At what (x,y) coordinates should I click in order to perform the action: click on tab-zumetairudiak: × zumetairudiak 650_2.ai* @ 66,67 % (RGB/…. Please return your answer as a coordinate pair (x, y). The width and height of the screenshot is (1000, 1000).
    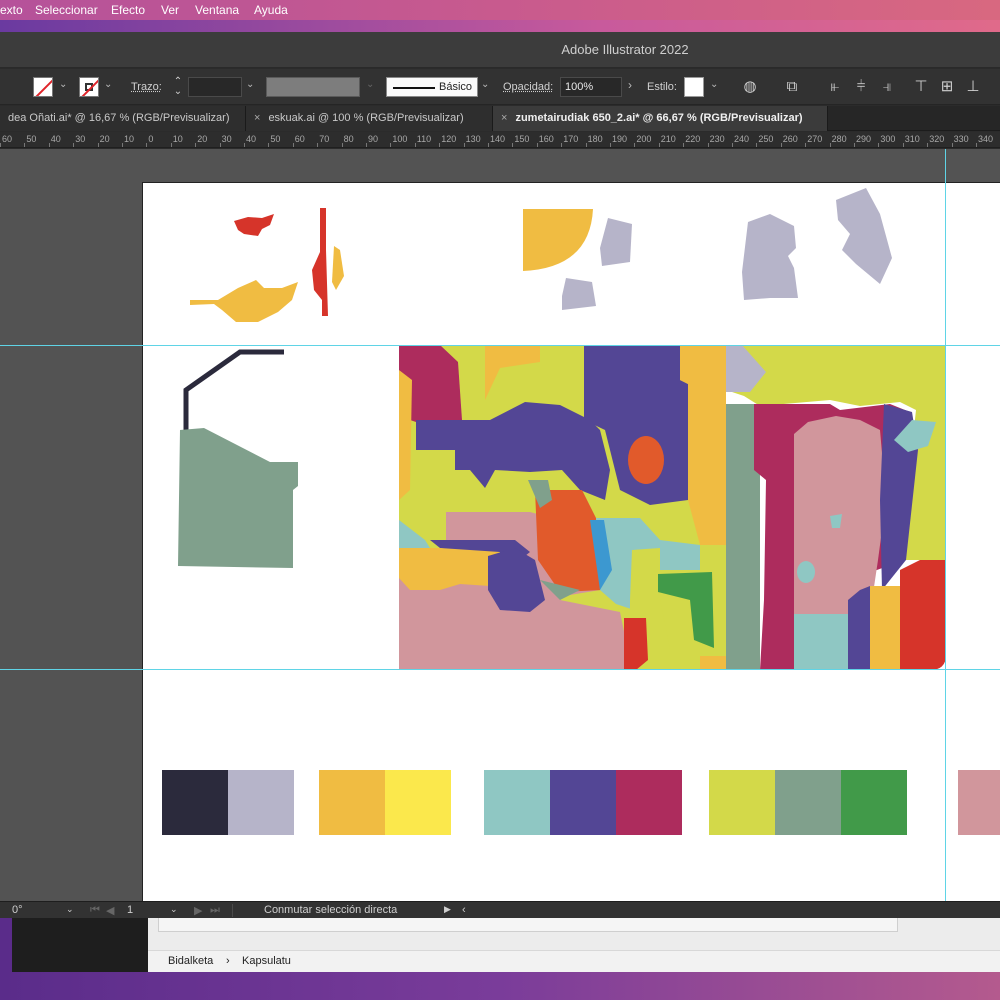
    Looking at the image, I should click on (660, 118).